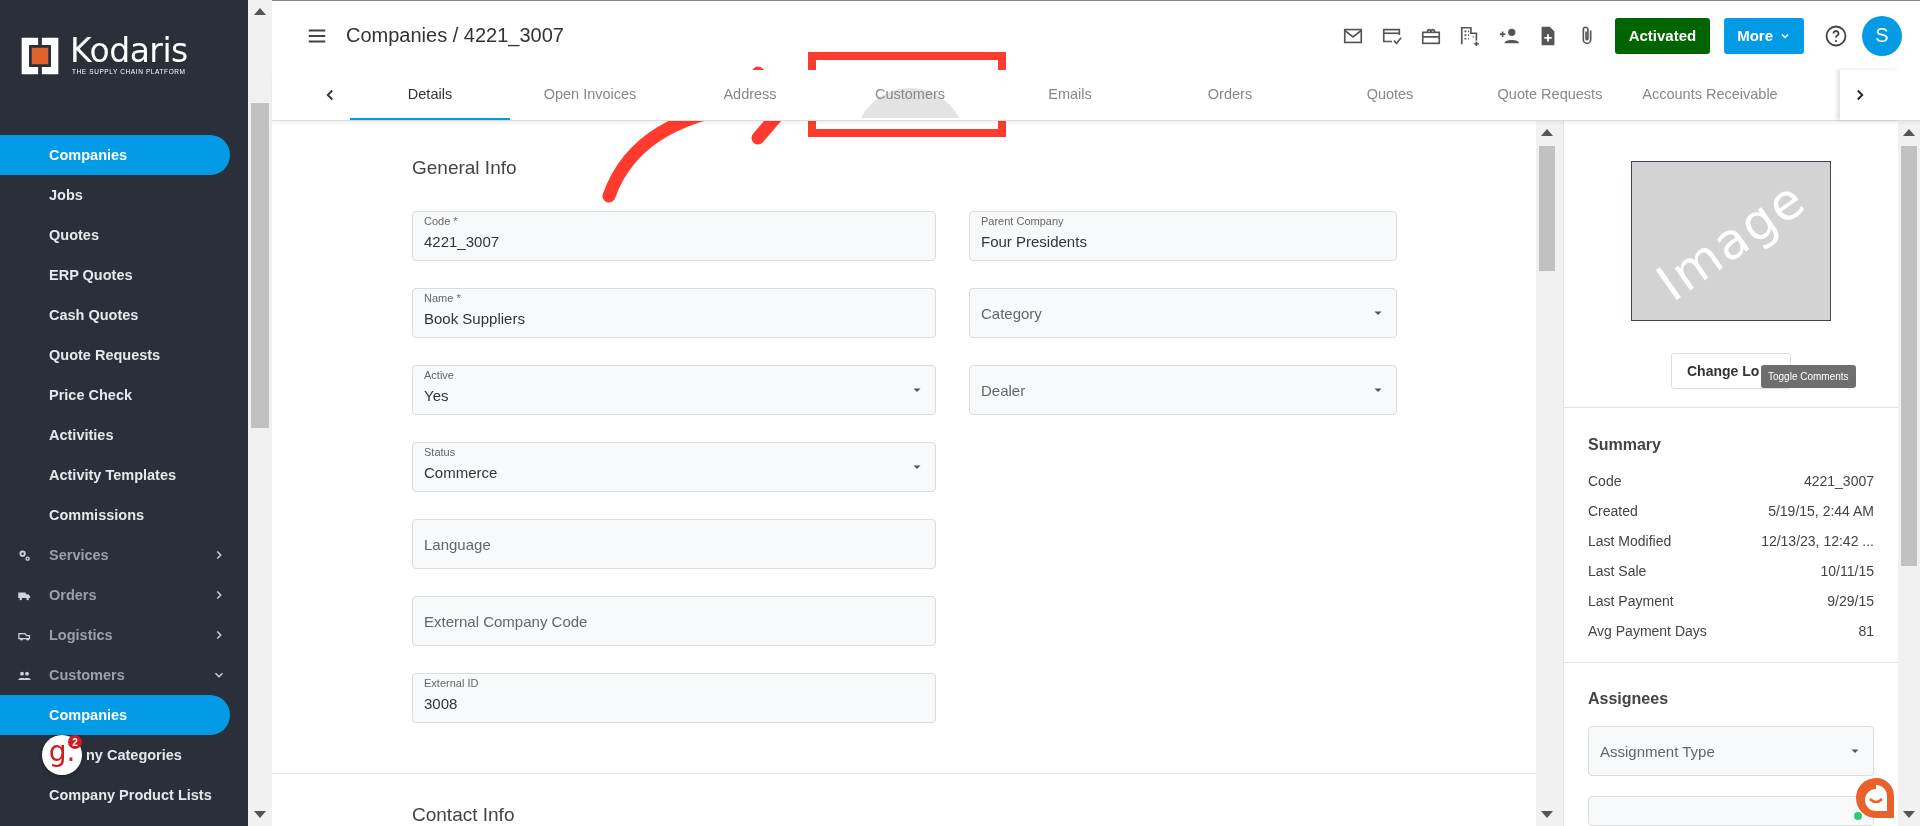 The height and width of the screenshot is (826, 1920). I want to click on sidebar-item: Cash Quotes, so click(94, 315).